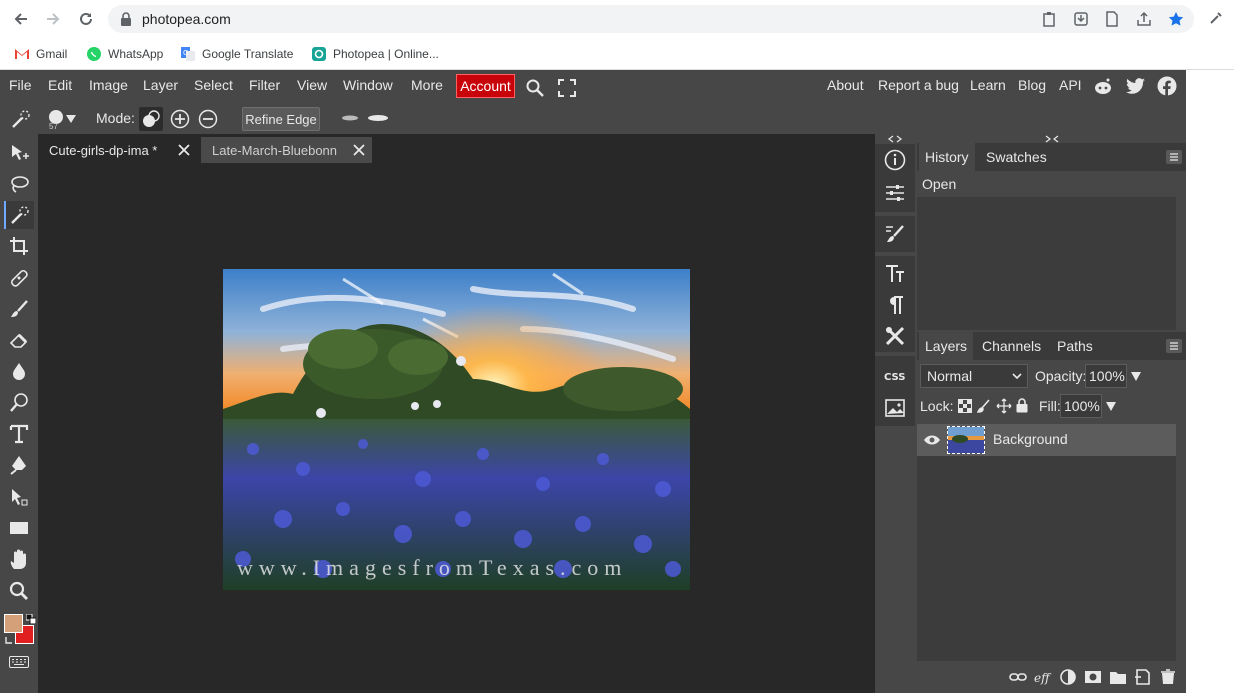 The height and width of the screenshot is (693, 1234). What do you see at coordinates (895, 336) in the screenshot?
I see `tool-presets-button` at bounding box center [895, 336].